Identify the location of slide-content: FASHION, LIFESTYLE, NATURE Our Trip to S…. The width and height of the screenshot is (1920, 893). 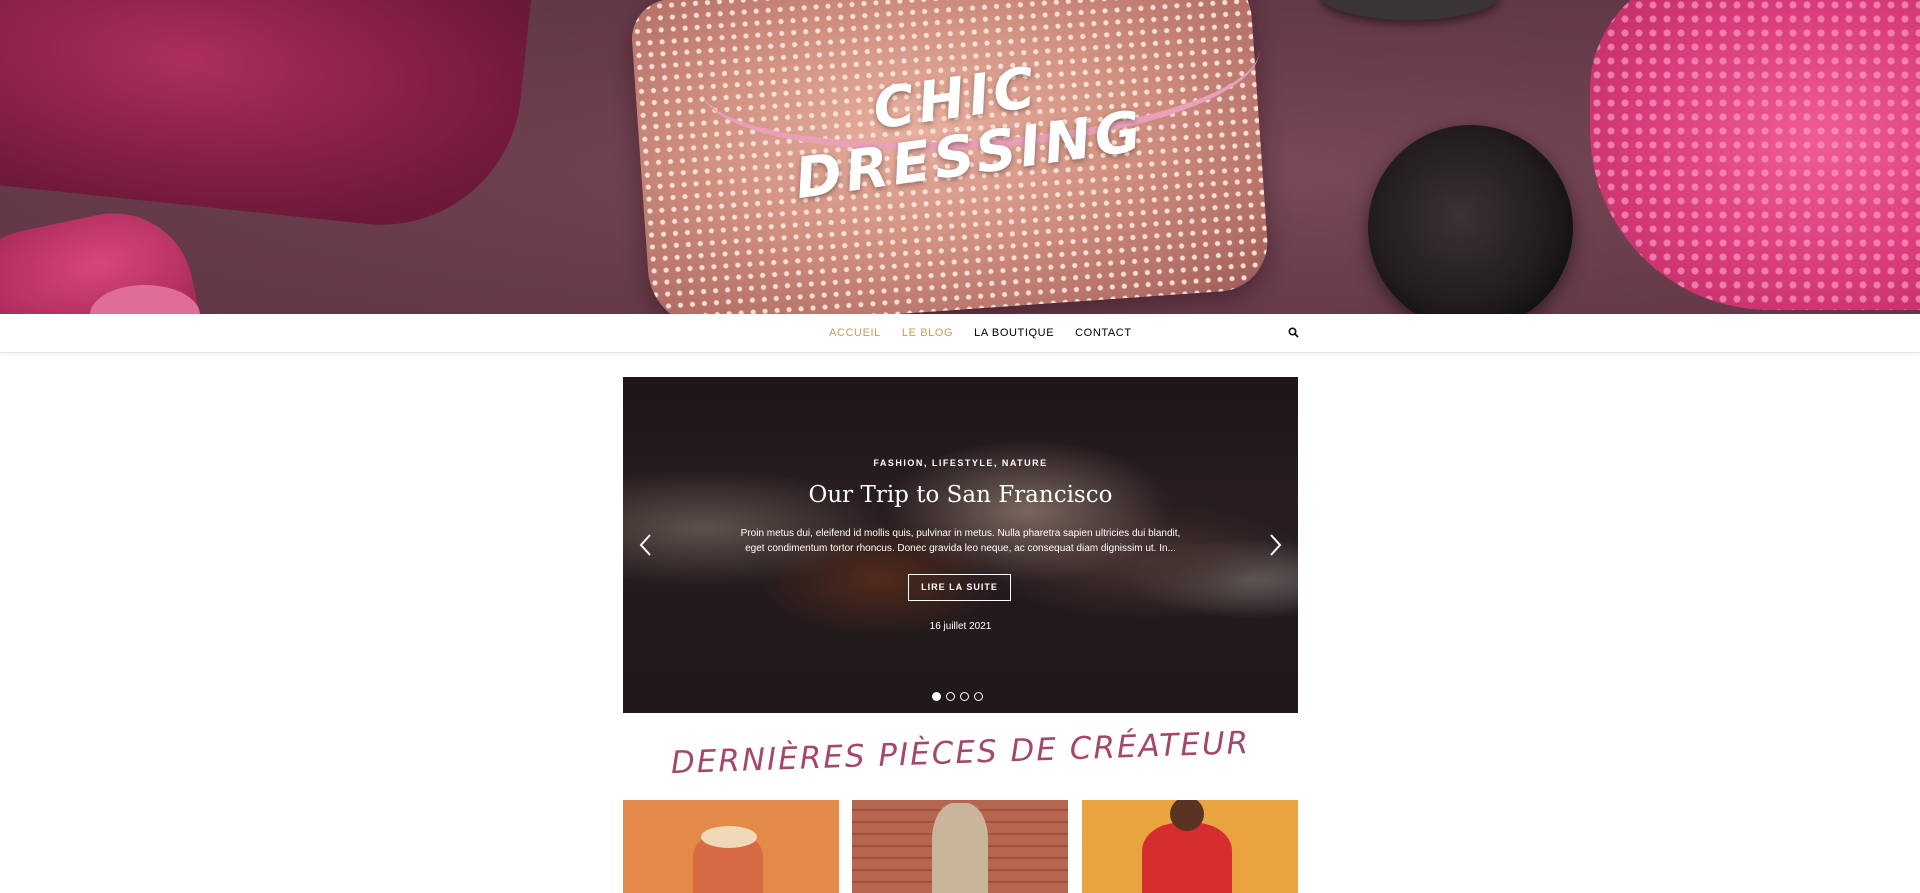
(960, 545).